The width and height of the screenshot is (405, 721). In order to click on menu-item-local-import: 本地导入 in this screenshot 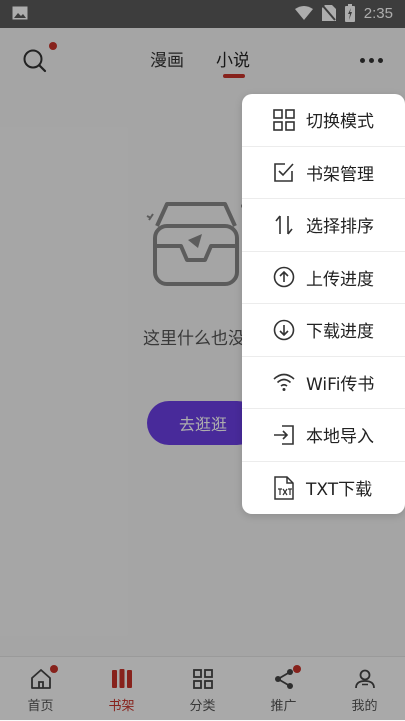, I will do `click(323, 435)`.